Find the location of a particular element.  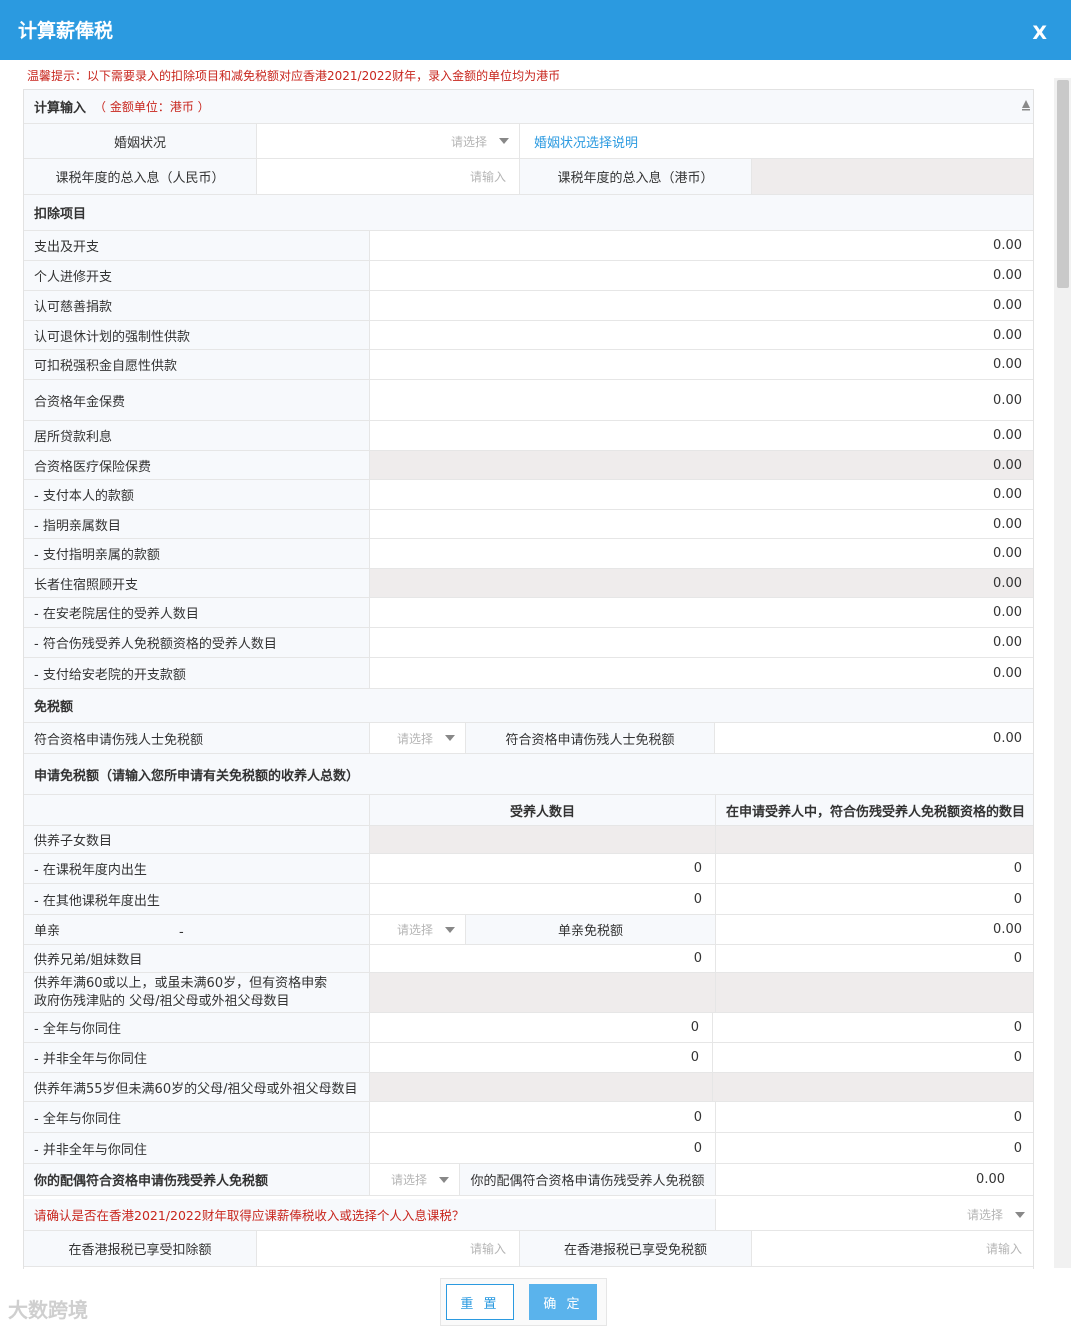

claims-column-header: 受养人数目 在申请受养人中，符合伤残受养人免税额资格的数目 is located at coordinates (528, 810).